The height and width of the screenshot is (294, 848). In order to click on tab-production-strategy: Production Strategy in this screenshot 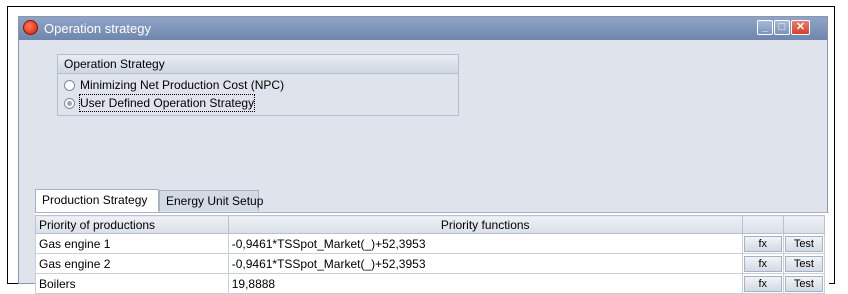, I will do `click(97, 200)`.